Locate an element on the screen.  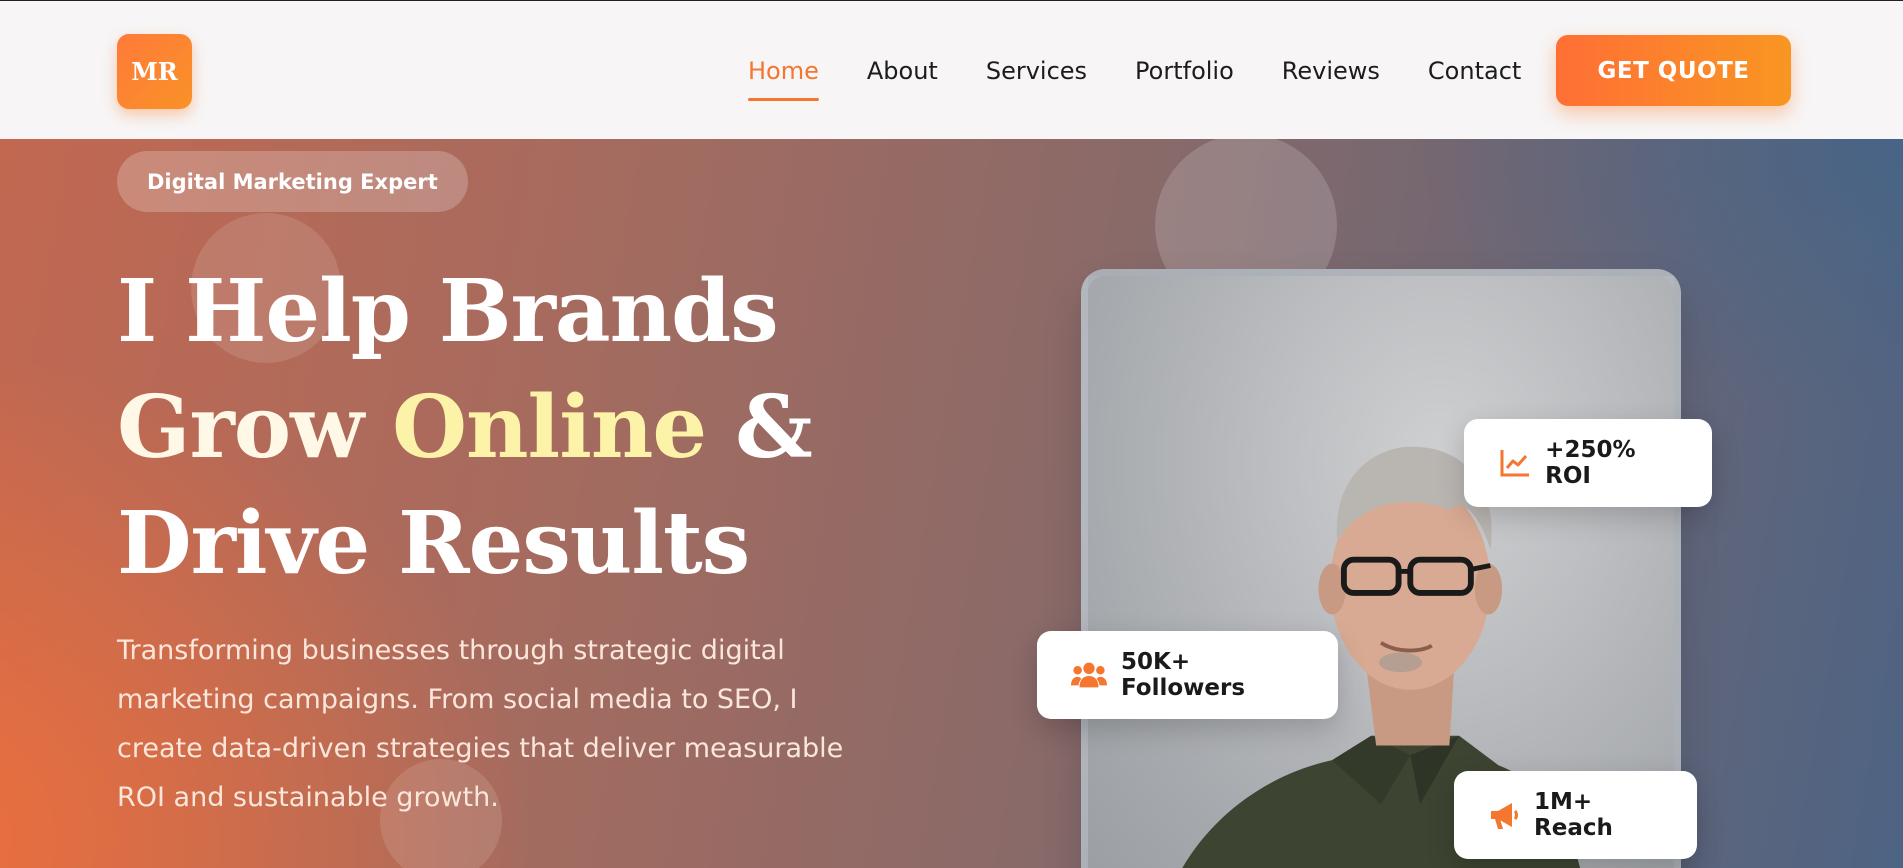
headline-line-3: Drive Results is located at coordinates (433, 543).